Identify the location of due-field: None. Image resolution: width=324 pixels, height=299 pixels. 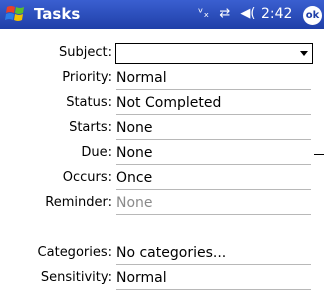
(213, 154).